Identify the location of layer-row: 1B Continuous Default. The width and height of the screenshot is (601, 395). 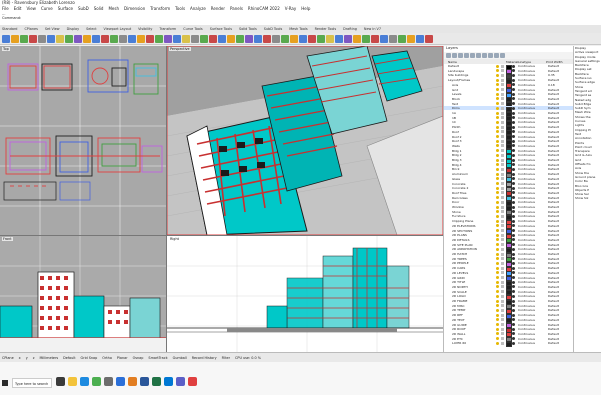
(509, 119).